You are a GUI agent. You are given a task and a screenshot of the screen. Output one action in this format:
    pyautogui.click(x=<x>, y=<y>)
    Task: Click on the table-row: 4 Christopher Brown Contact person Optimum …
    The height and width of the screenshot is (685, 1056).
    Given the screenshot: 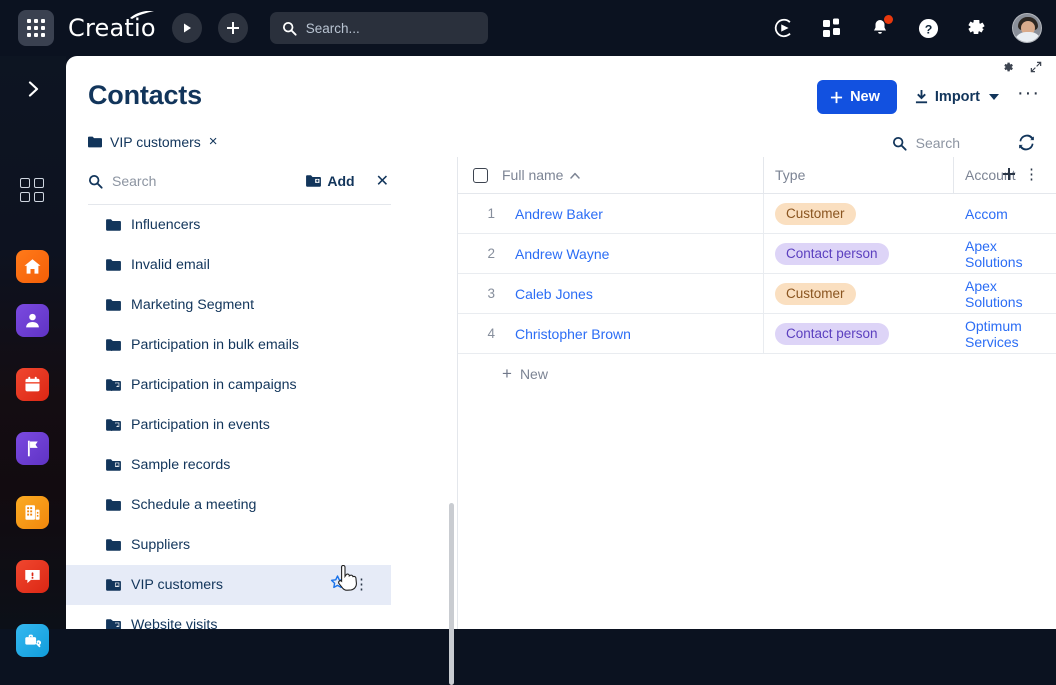 What is the action you would take?
    pyautogui.click(x=757, y=334)
    